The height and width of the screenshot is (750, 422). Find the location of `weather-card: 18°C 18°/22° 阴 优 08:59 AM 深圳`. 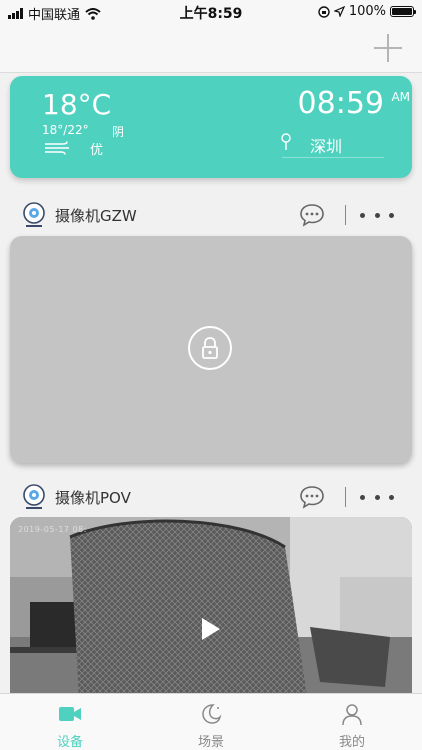

weather-card: 18°C 18°/22° 阴 优 08:59 AM 深圳 is located at coordinates (211, 127).